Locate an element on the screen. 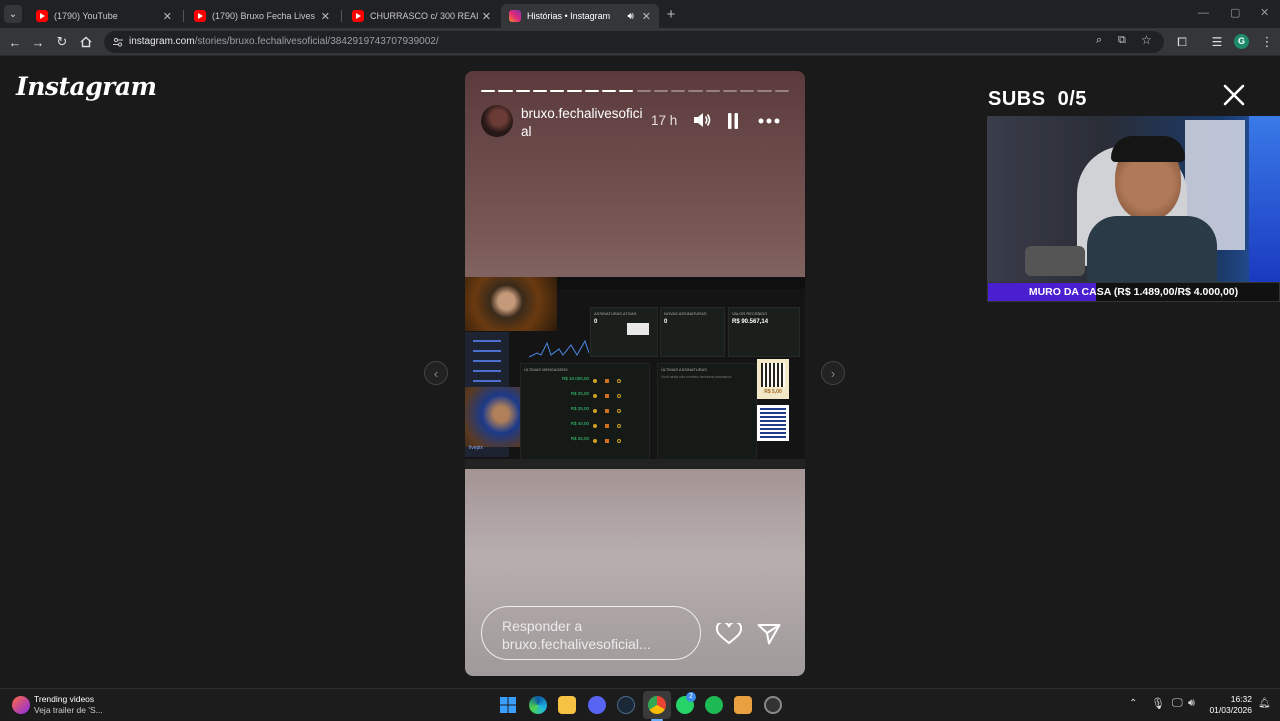 This screenshot has width=1280, height=721. pause-icon is located at coordinates (733, 121).